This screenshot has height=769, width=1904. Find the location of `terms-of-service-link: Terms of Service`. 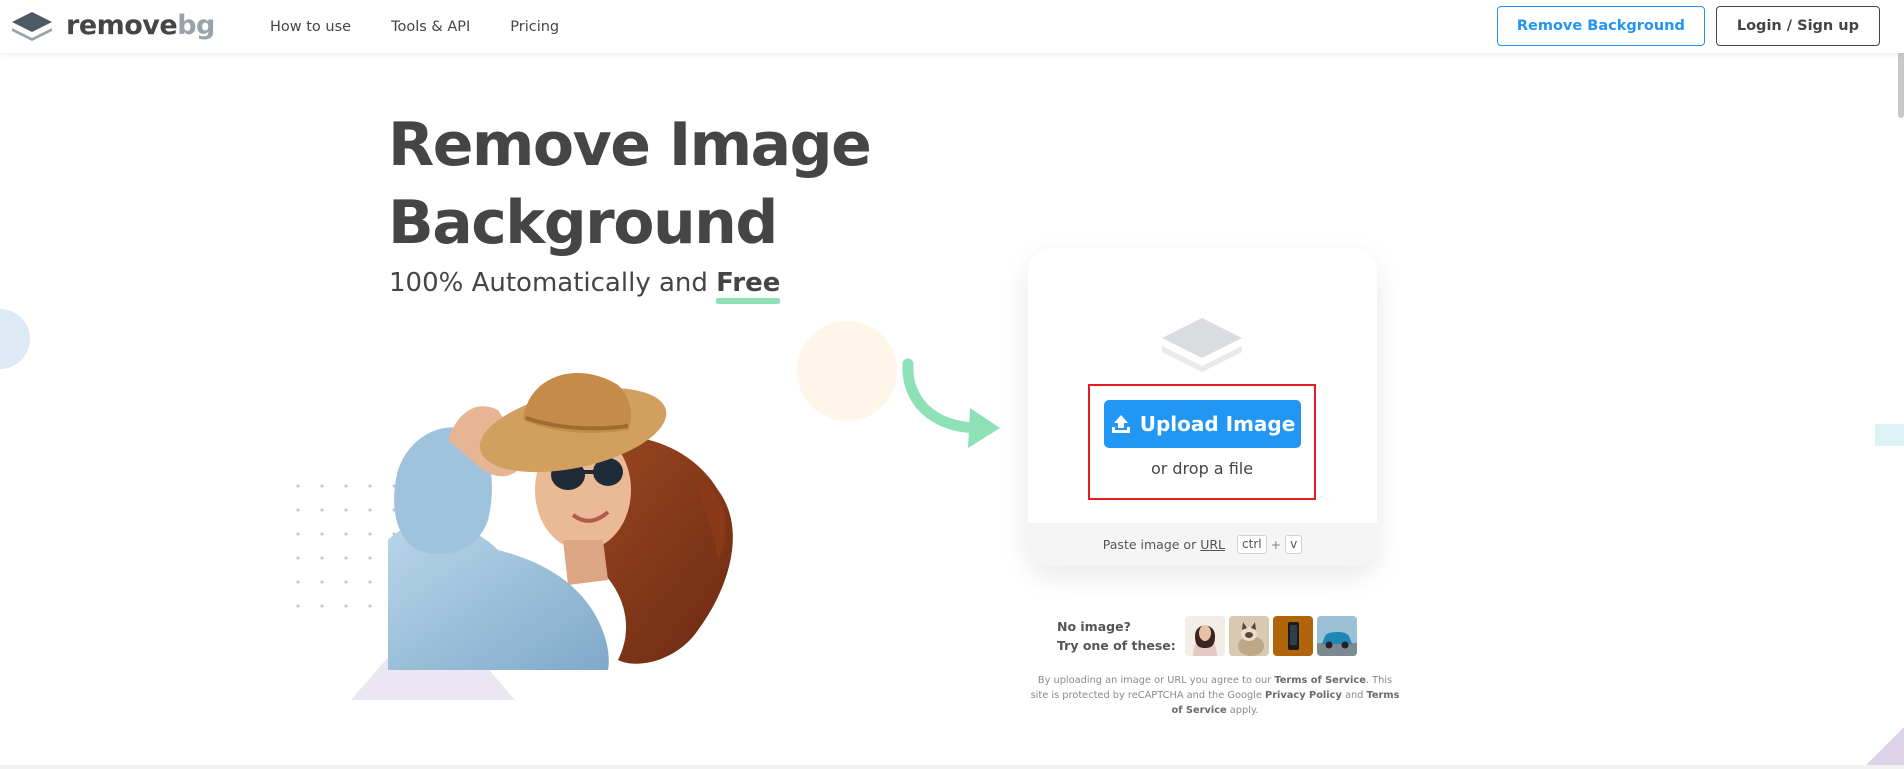

terms-of-service-link: Terms of Service is located at coordinates (1319, 680).